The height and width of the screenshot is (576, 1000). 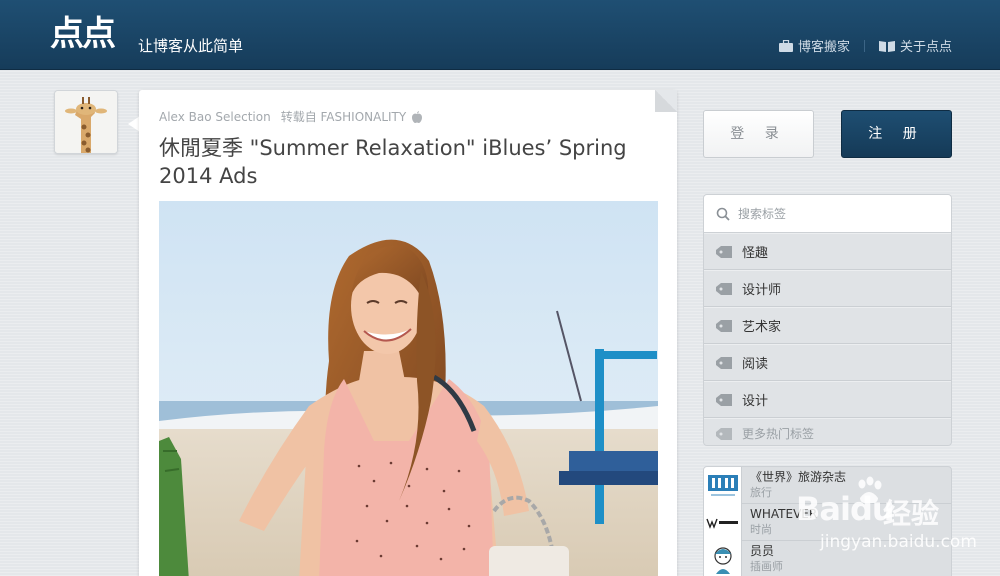 I want to click on post-meta: Alex Bao Selection 转载自 FASHIONALITY, so click(x=291, y=116).